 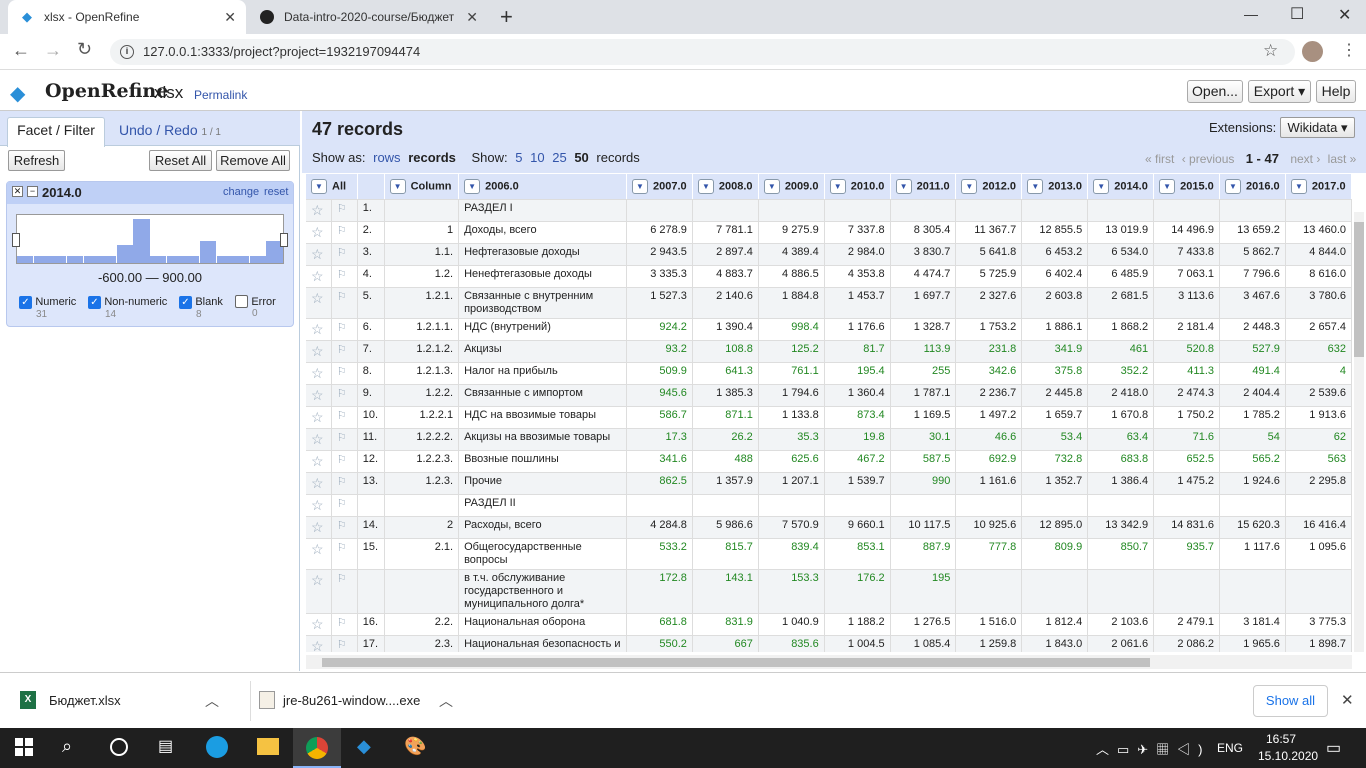 What do you see at coordinates (1121, 395) in the screenshot?
I see `cell-value: 2 418.0` at bounding box center [1121, 395].